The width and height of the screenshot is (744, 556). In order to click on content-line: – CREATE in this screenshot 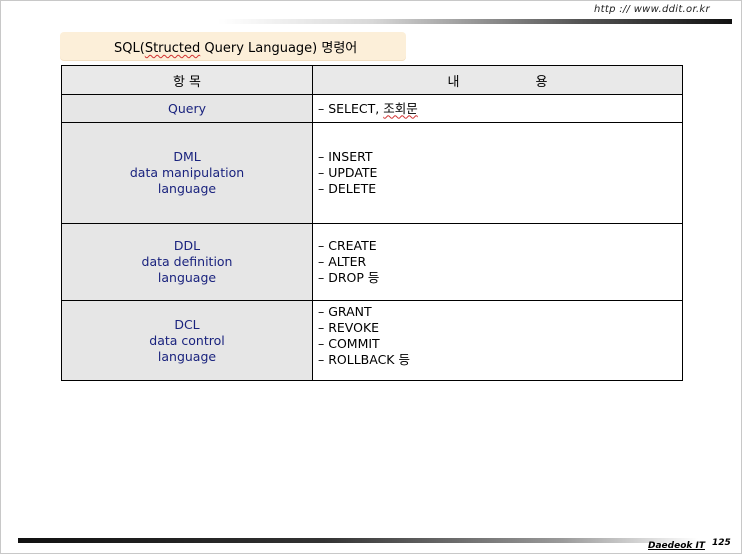, I will do `click(347, 245)`.